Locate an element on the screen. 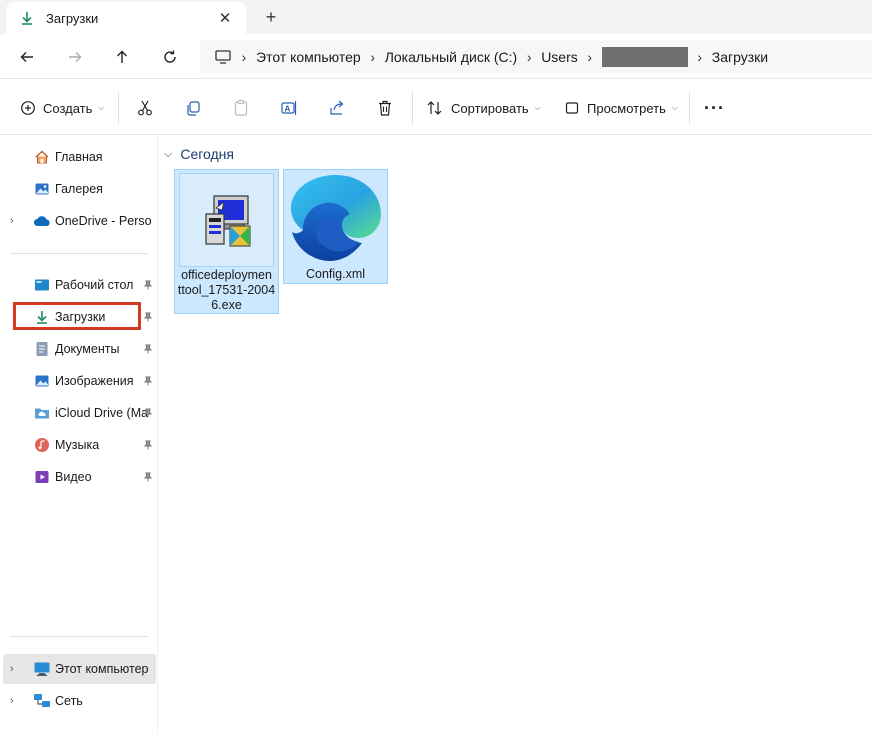 The width and height of the screenshot is (872, 732). sidebar-item-this-pc: › Этот компьютер is located at coordinates (79, 669).